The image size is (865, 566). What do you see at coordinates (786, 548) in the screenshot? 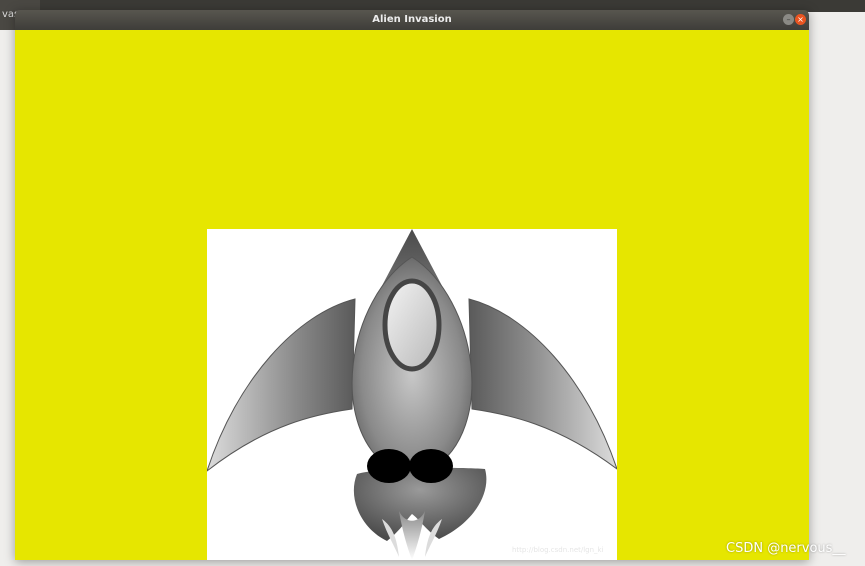
I see `csdn-watermark: CSDN @nervous__` at bounding box center [786, 548].